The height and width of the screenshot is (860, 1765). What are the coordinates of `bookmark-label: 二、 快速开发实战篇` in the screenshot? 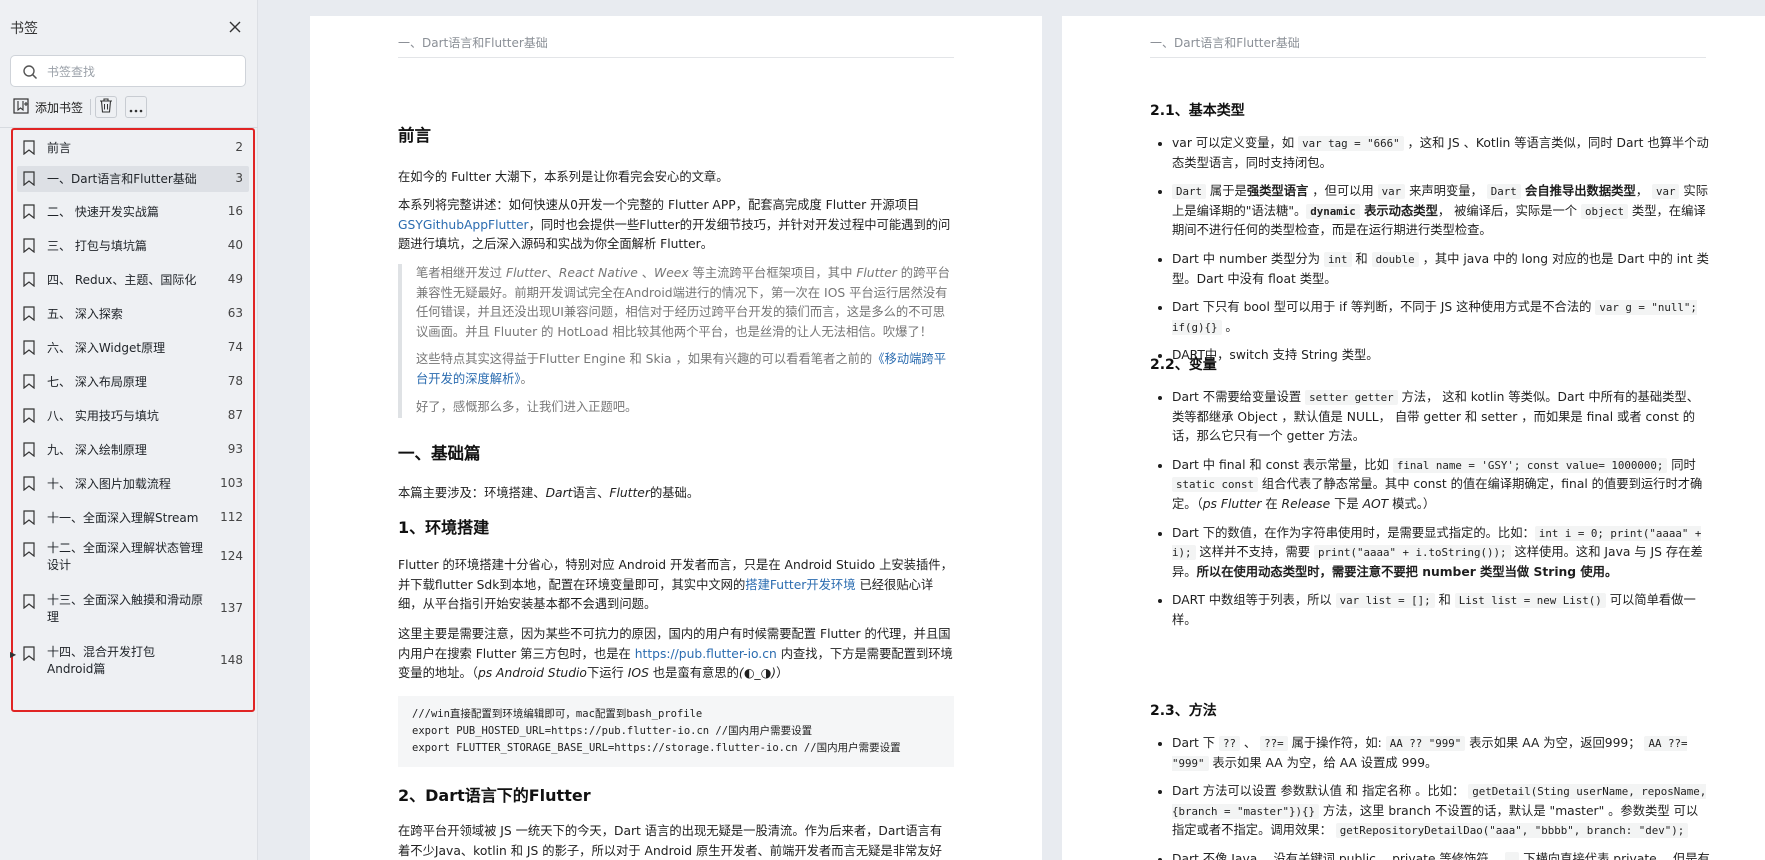 It's located at (103, 212).